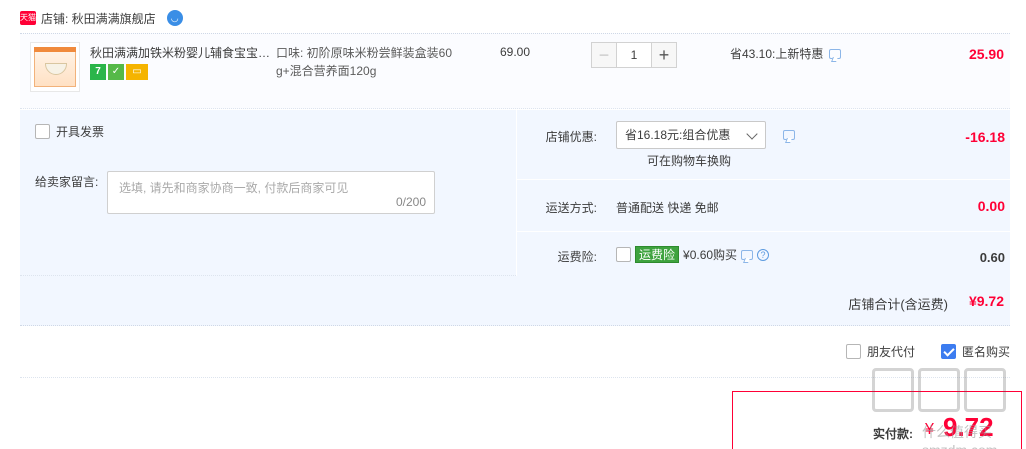  I want to click on shop-promo-select: 省16.18元:组合优惠, so click(691, 135).